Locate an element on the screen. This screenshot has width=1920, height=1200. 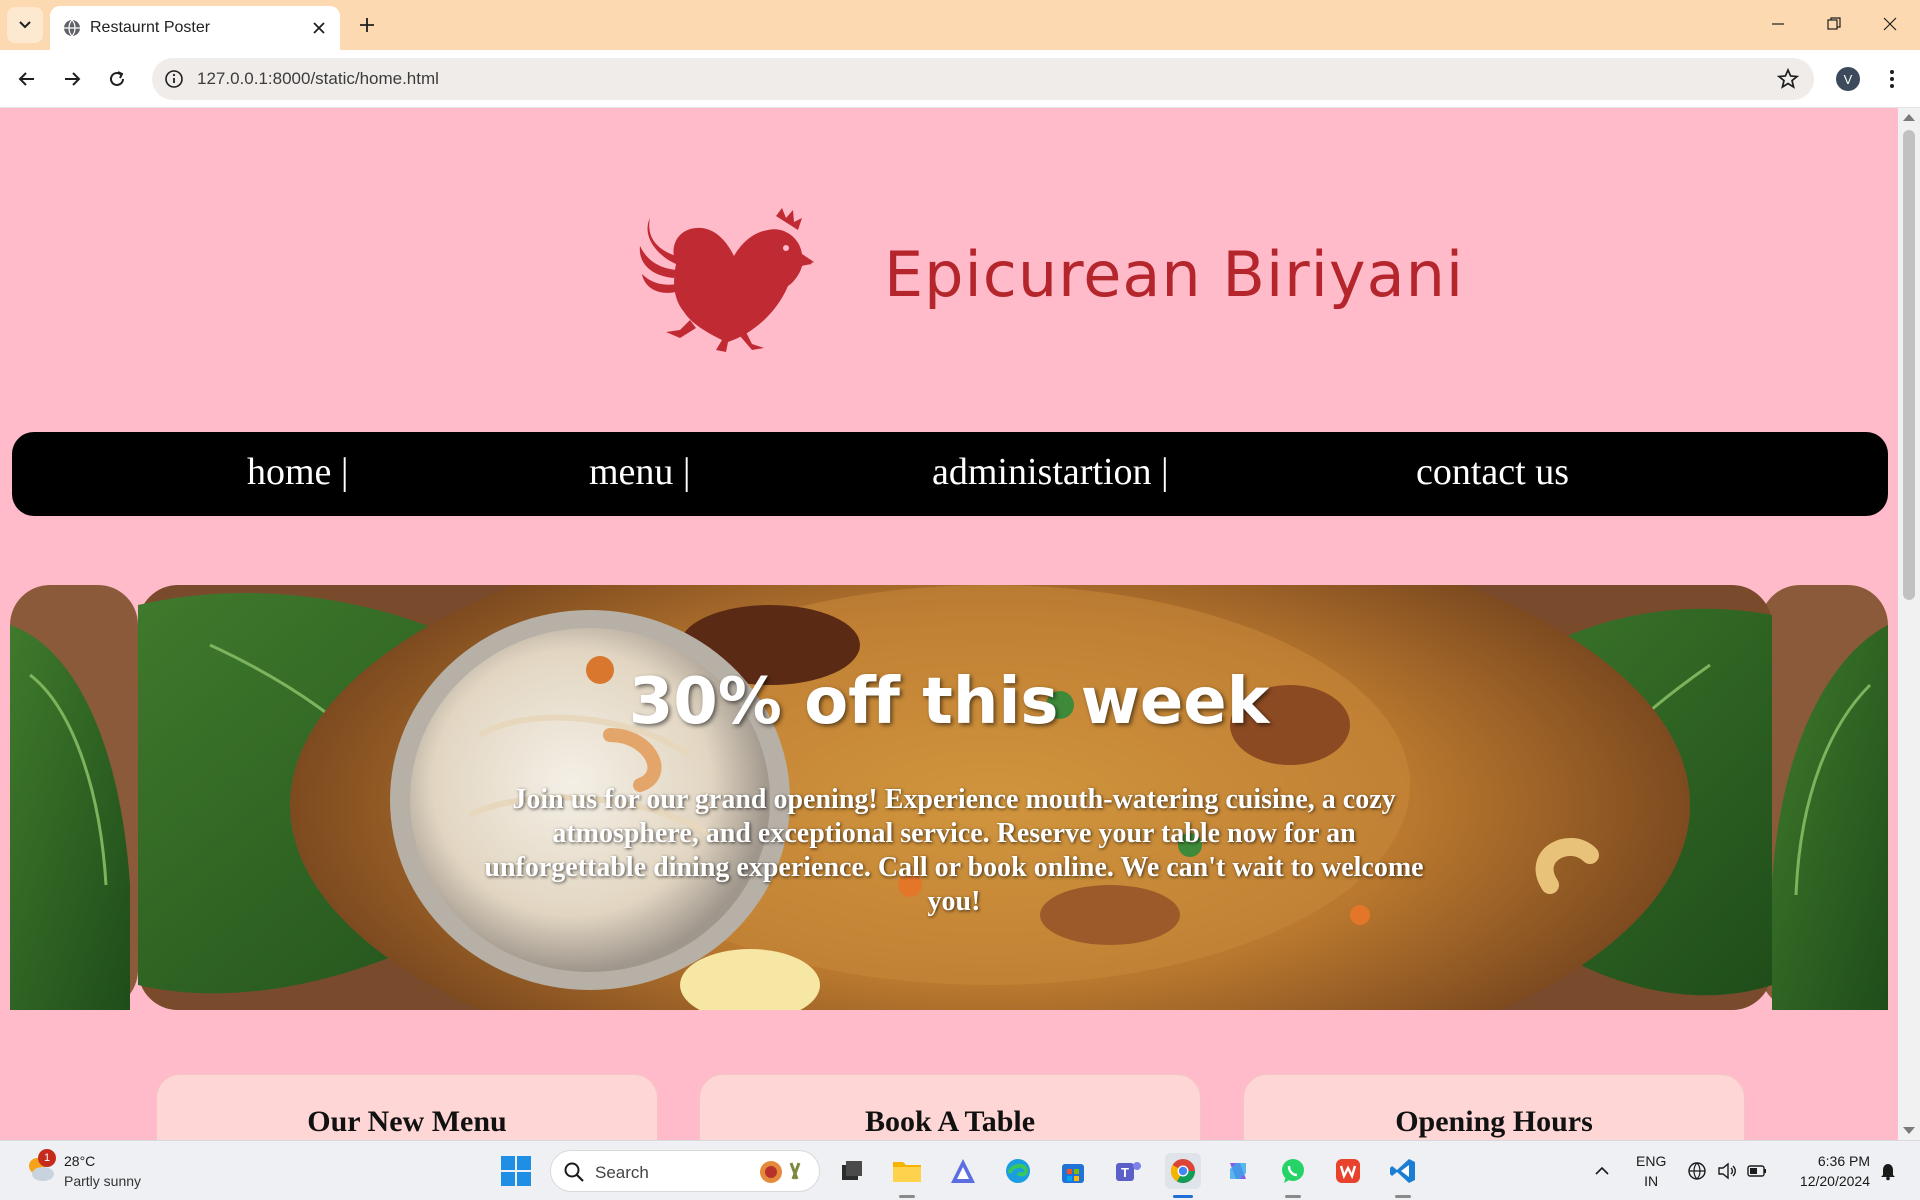
scrollbar-thumb is located at coordinates (1909, 365).